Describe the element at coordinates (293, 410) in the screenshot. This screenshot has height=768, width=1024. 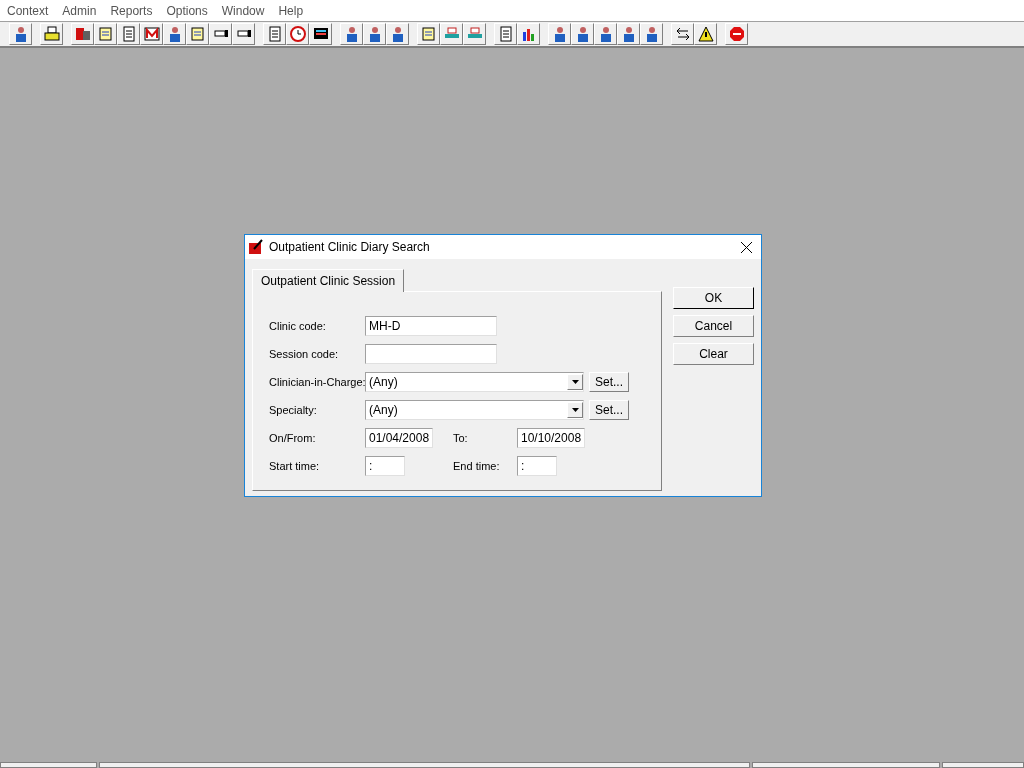
I see `field-label: Specialty:` at that location.